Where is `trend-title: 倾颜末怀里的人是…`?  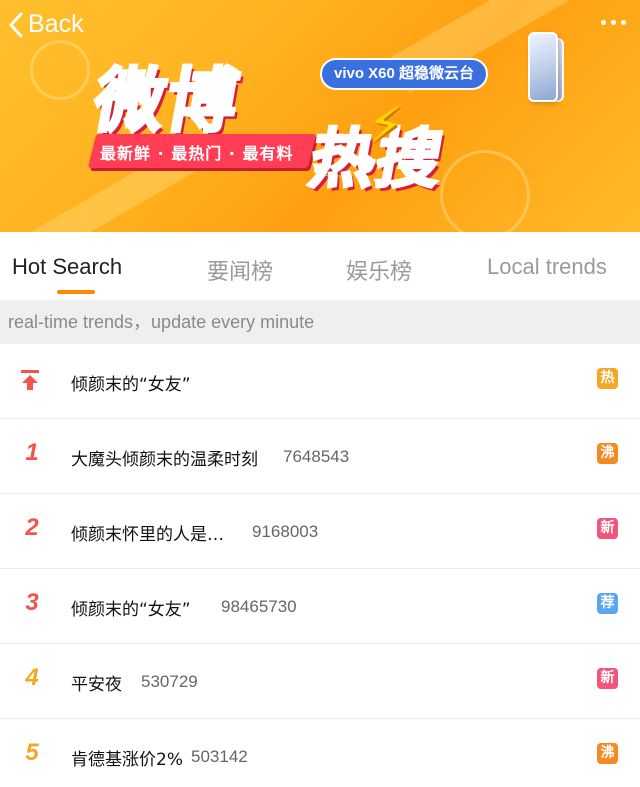 trend-title: 倾颜末怀里的人是… is located at coordinates (147, 535).